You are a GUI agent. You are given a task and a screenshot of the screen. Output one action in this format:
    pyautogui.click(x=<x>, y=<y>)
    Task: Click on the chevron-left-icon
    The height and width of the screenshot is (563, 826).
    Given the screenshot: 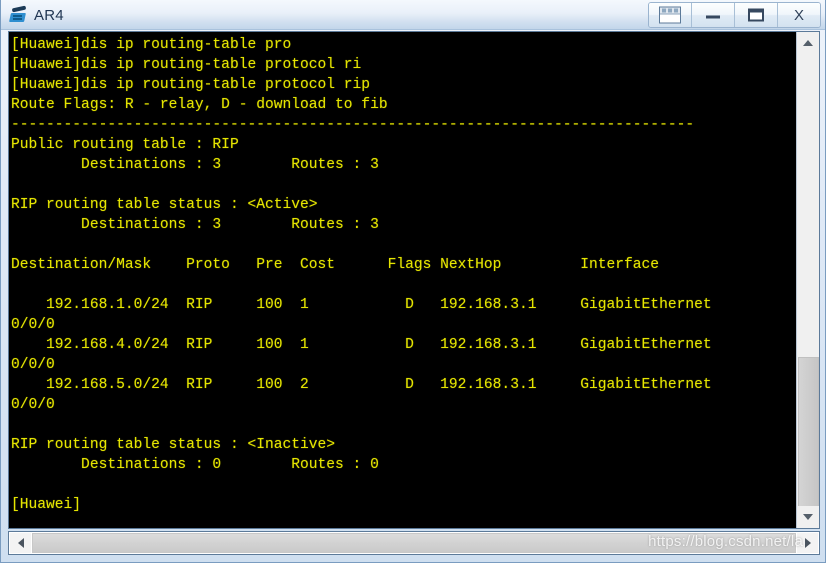 What is the action you would take?
    pyautogui.click(x=20, y=543)
    